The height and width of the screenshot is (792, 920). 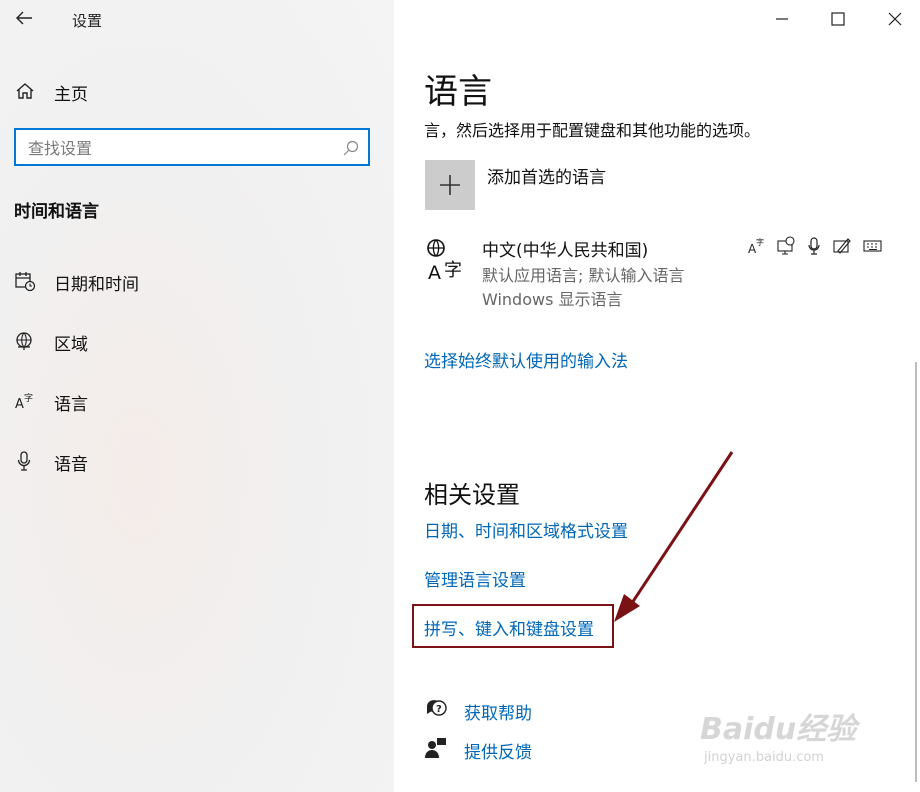 I want to click on sidebar-item-region: 区域, so click(x=197, y=342).